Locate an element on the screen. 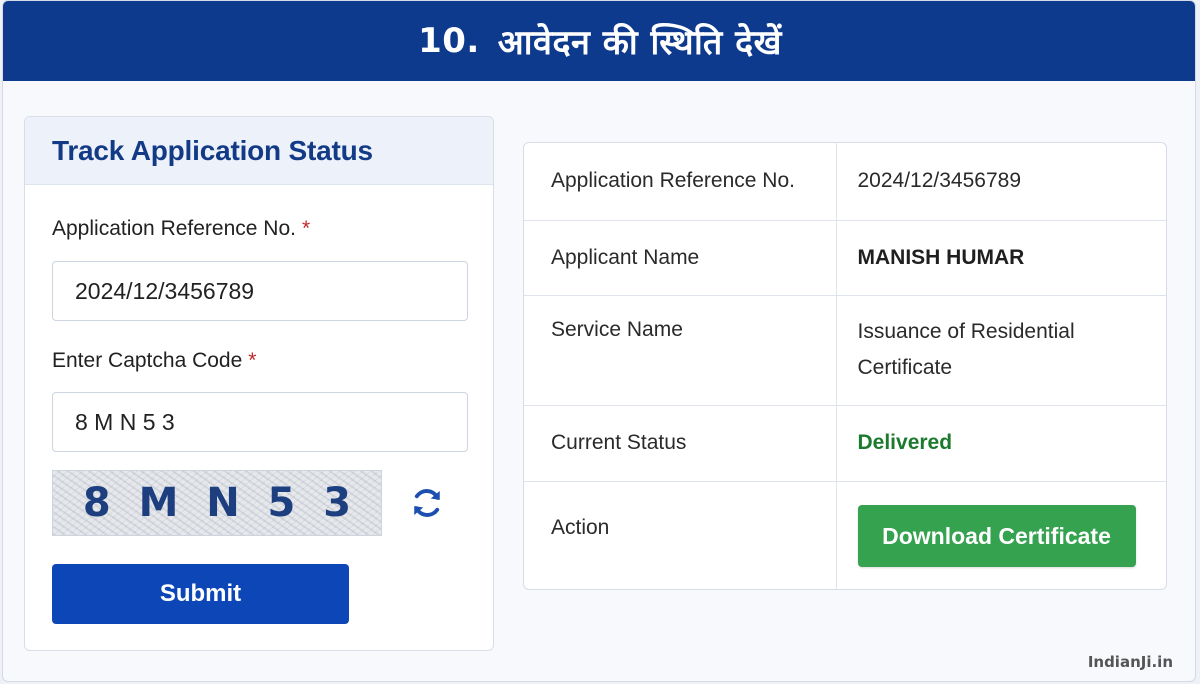 This screenshot has width=1200, height=684. row-key: Current Status is located at coordinates (680, 443).